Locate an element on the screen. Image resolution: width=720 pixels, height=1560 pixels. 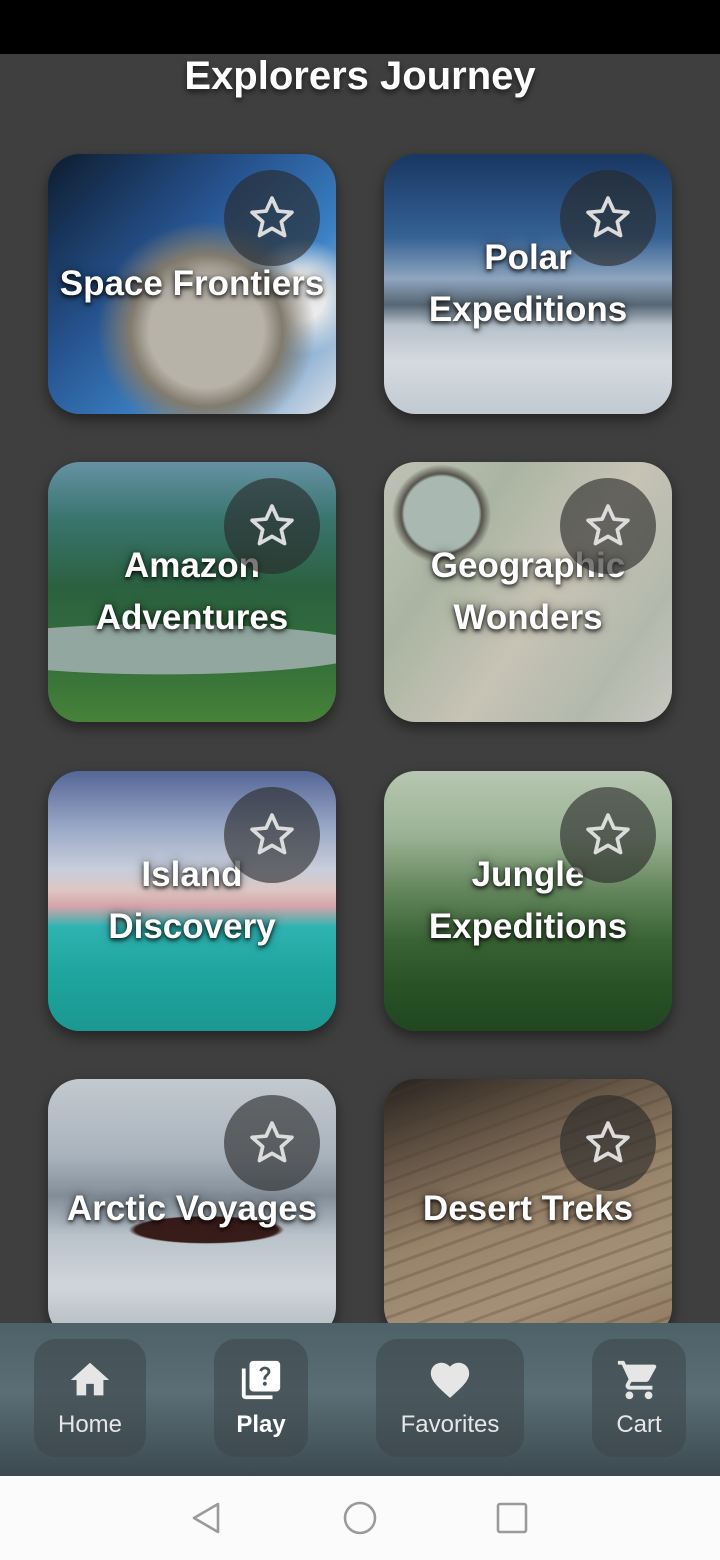
heart-icon is located at coordinates (450, 1380).